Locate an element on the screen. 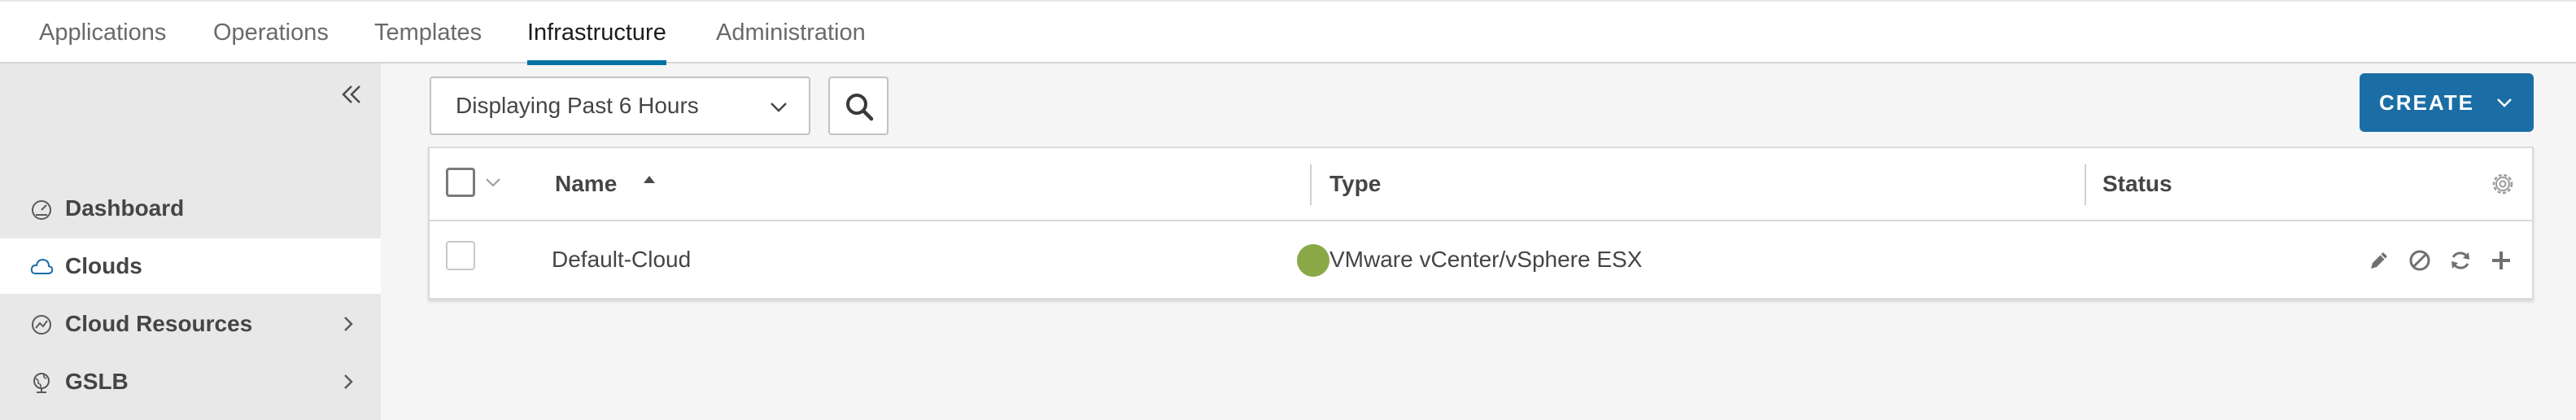 The image size is (2576, 420). create-button-label: CREATE is located at coordinates (2426, 102).